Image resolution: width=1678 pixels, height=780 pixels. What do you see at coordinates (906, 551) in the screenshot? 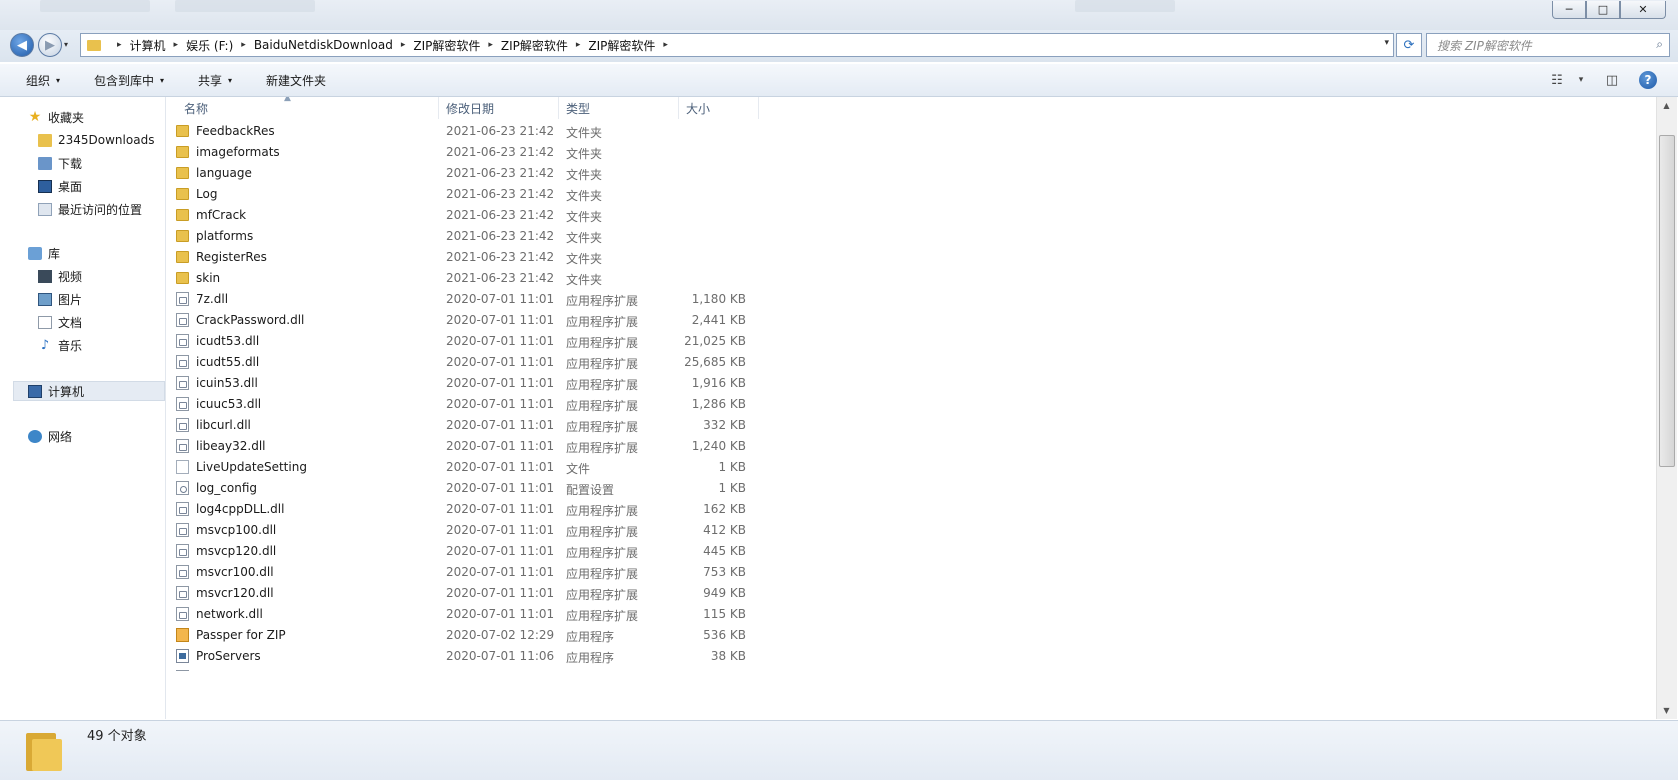
I see `table-row: msvcp120.dll 2020-07-01 11:01 应用程序扩展 445 KB` at bounding box center [906, 551].